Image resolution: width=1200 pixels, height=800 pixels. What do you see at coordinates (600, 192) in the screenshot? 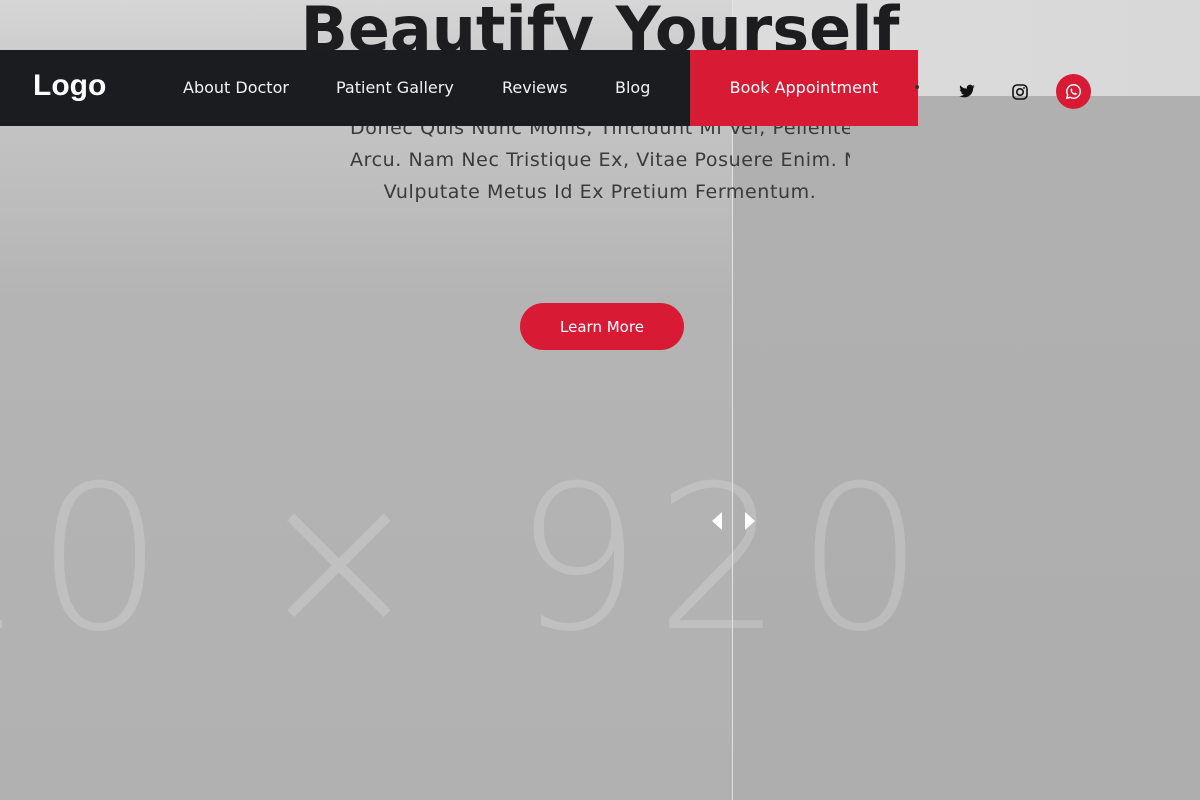
I see `hero-description-line: Vulputate Metus Id Ex Pretium Fermentum.` at bounding box center [600, 192].